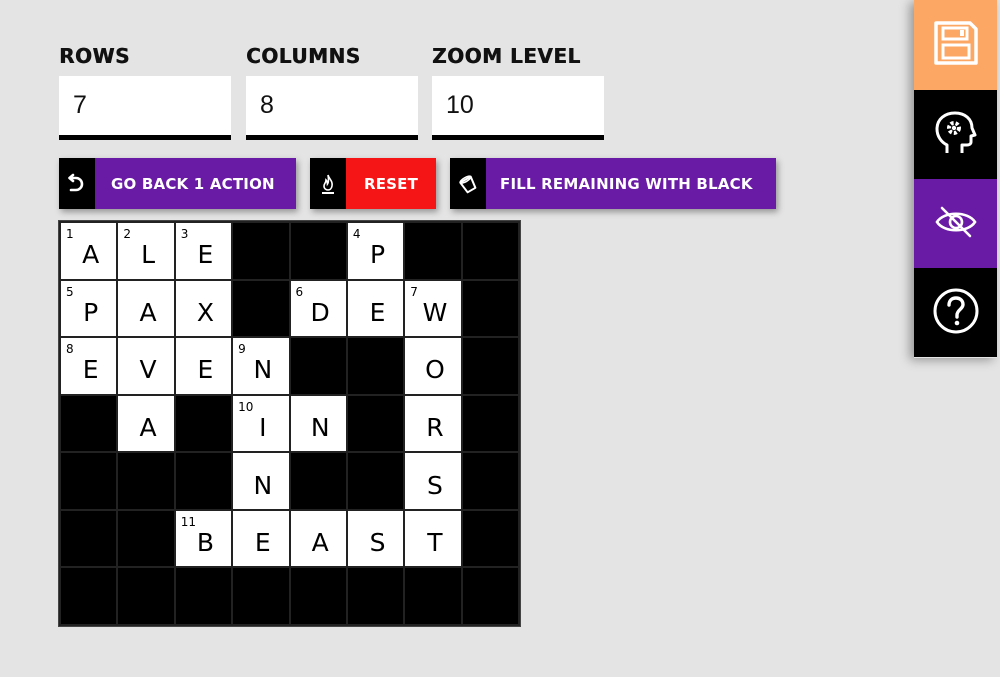 This screenshot has width=1000, height=677. I want to click on save-button, so click(955, 45).